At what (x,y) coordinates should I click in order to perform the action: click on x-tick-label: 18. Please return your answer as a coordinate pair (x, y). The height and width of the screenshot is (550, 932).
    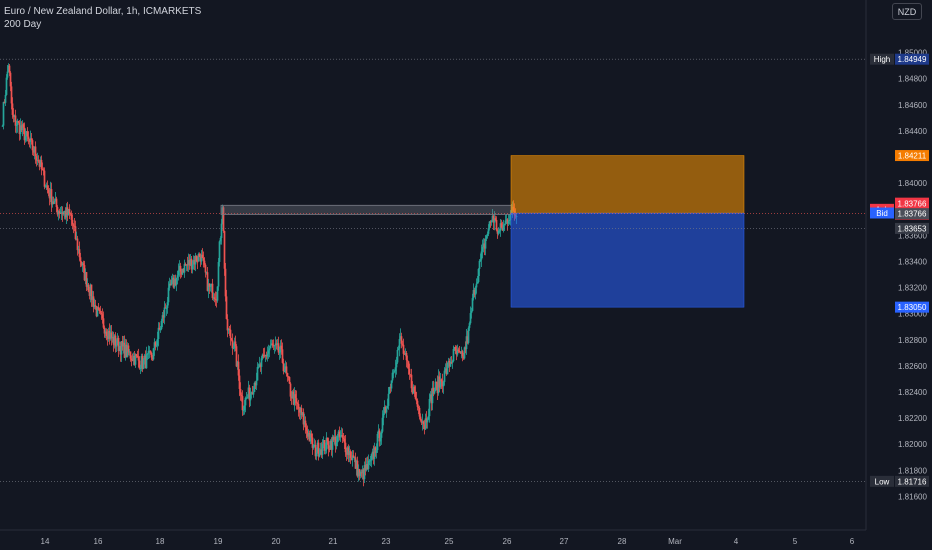
    Looking at the image, I should click on (160, 541).